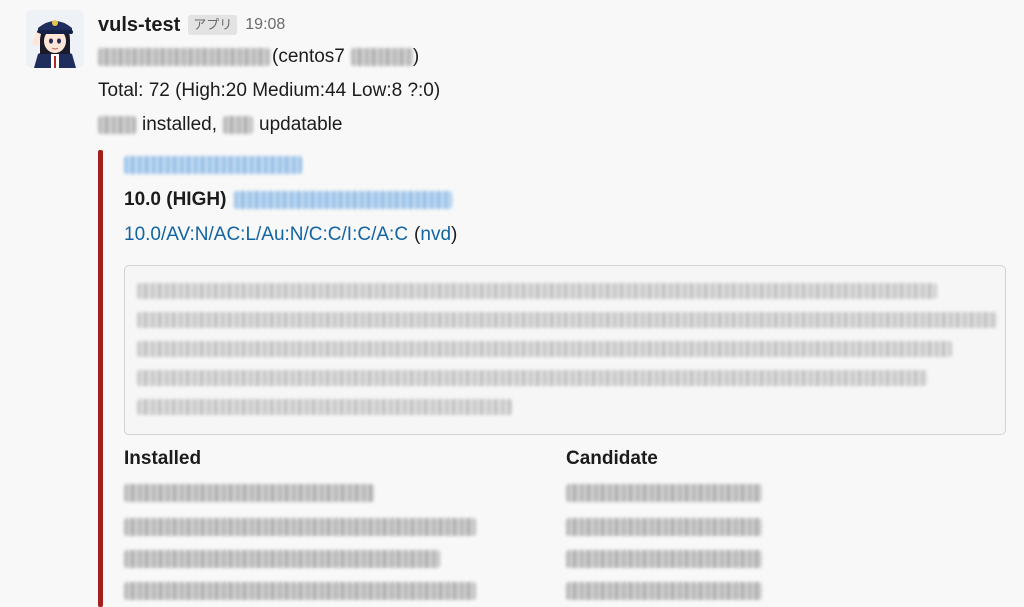  I want to click on app-badge: アプリ, so click(213, 25).